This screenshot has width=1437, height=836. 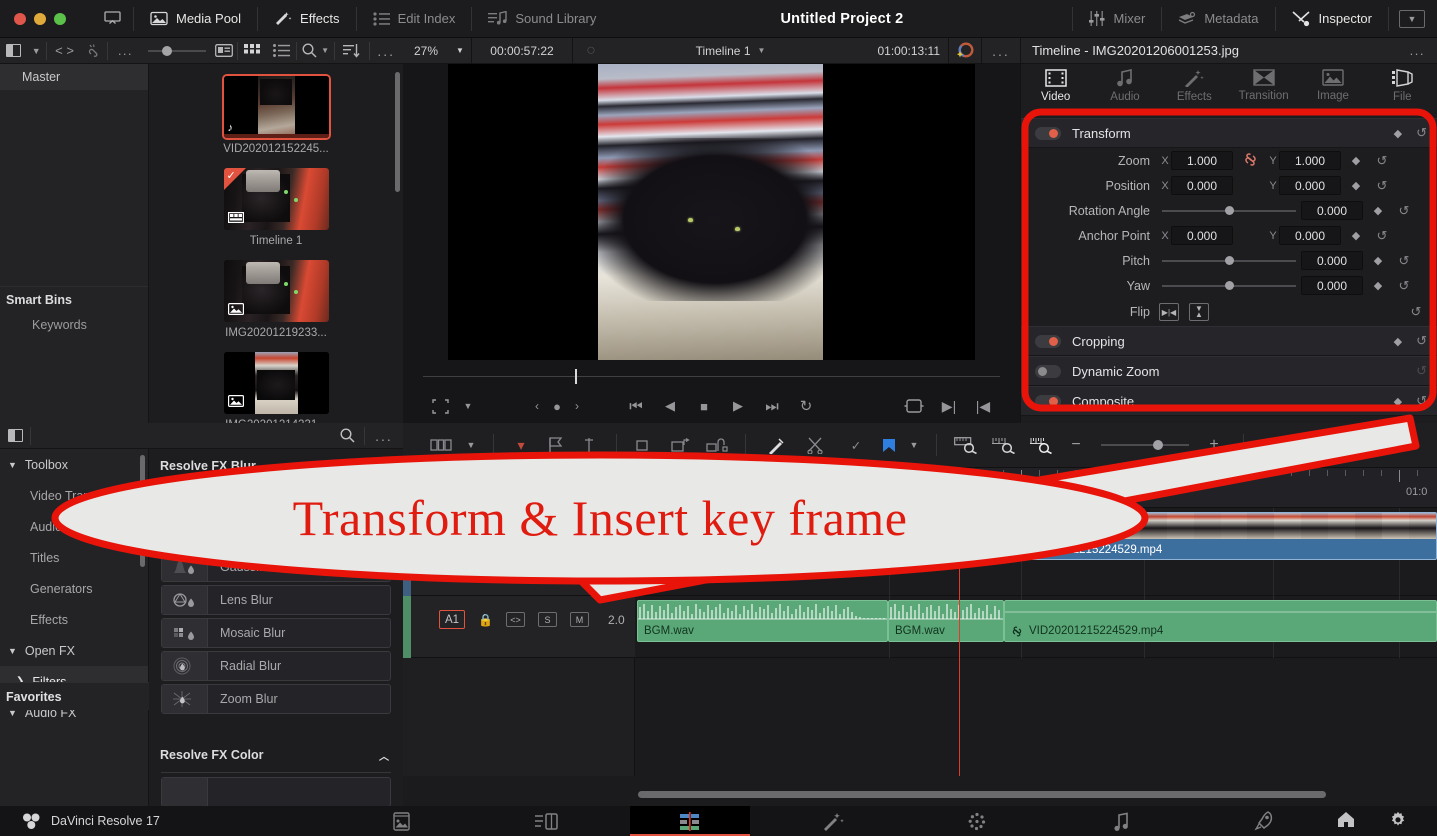 What do you see at coordinates (276, 466) in the screenshot?
I see `effects-group-blur-header: Resolve FX Blur ︿` at bounding box center [276, 466].